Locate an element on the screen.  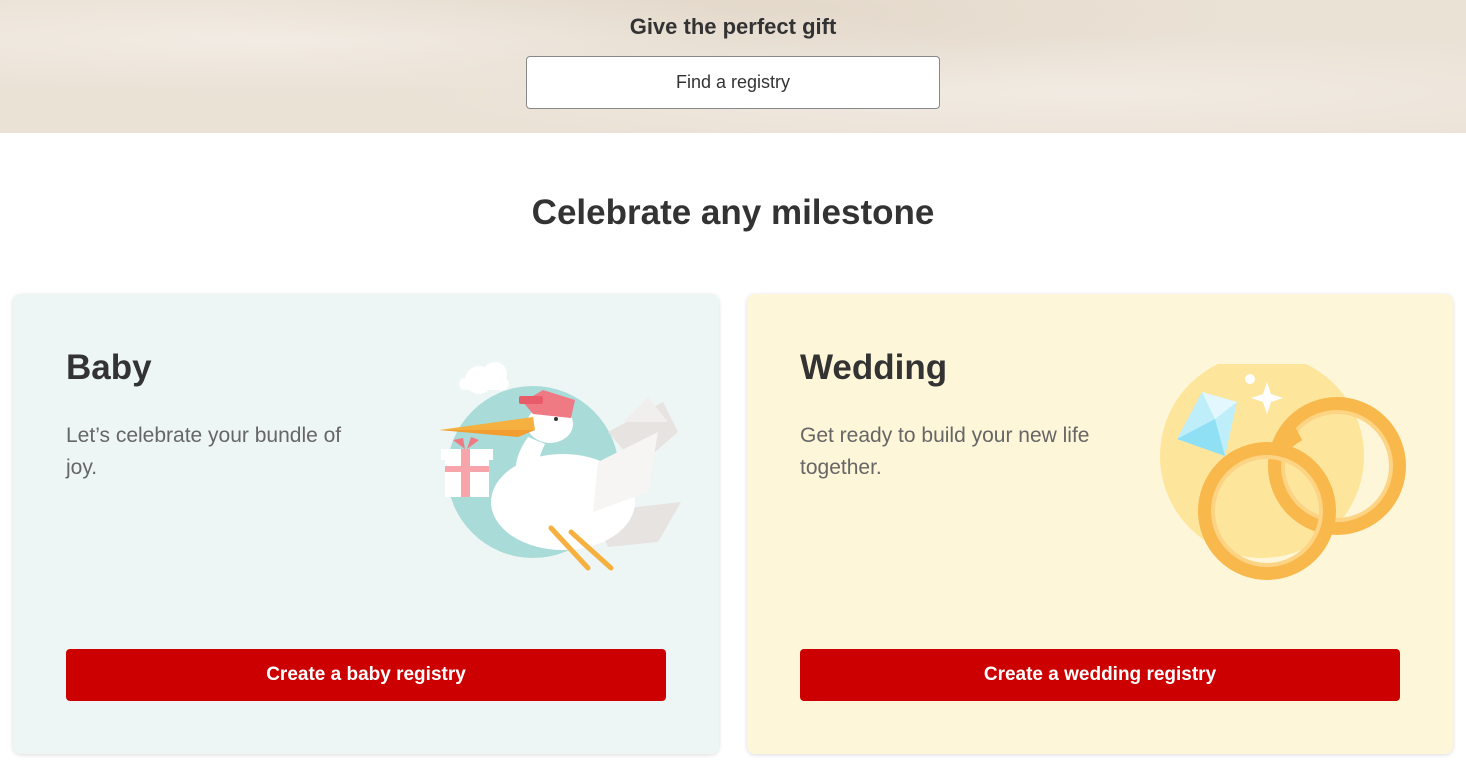
card-description: Let’s celebrate your bundle of joy. is located at coordinates (204, 451).